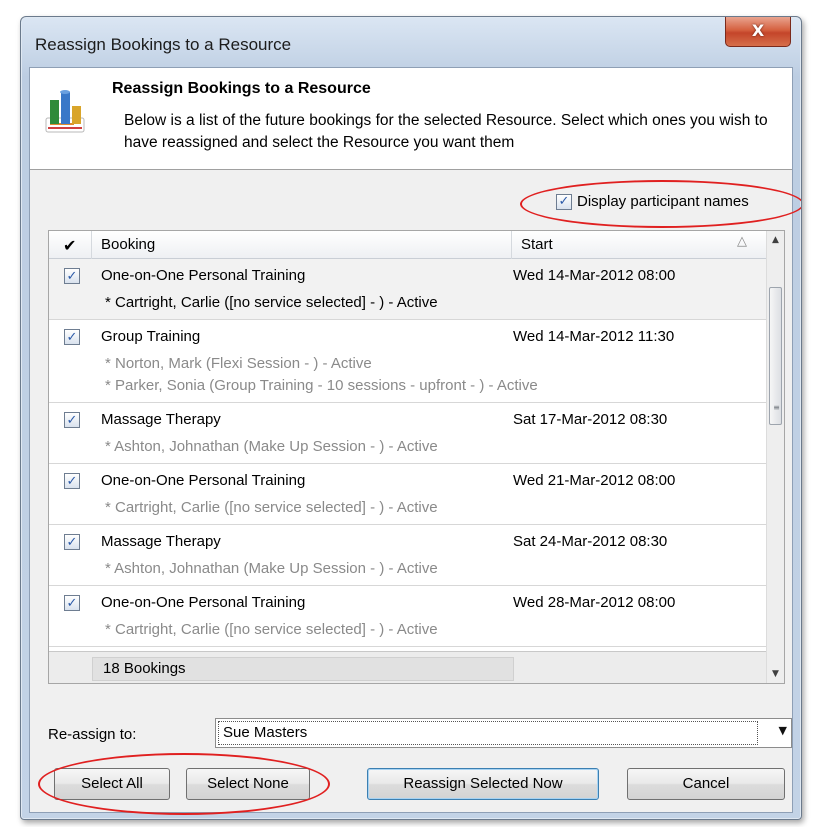 This screenshot has height=827, width=815. What do you see at coordinates (742, 241) in the screenshot?
I see `sort-indicator-icon: △` at bounding box center [742, 241].